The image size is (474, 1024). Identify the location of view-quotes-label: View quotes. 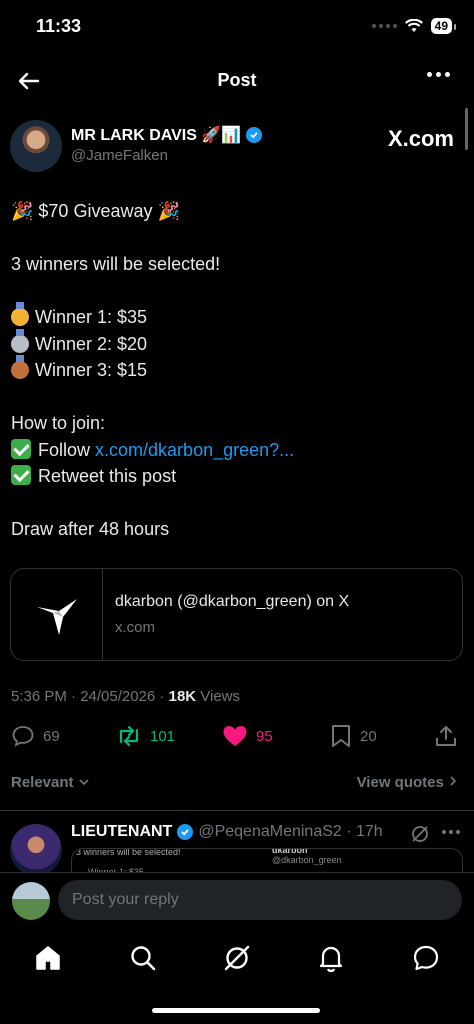
(400, 782).